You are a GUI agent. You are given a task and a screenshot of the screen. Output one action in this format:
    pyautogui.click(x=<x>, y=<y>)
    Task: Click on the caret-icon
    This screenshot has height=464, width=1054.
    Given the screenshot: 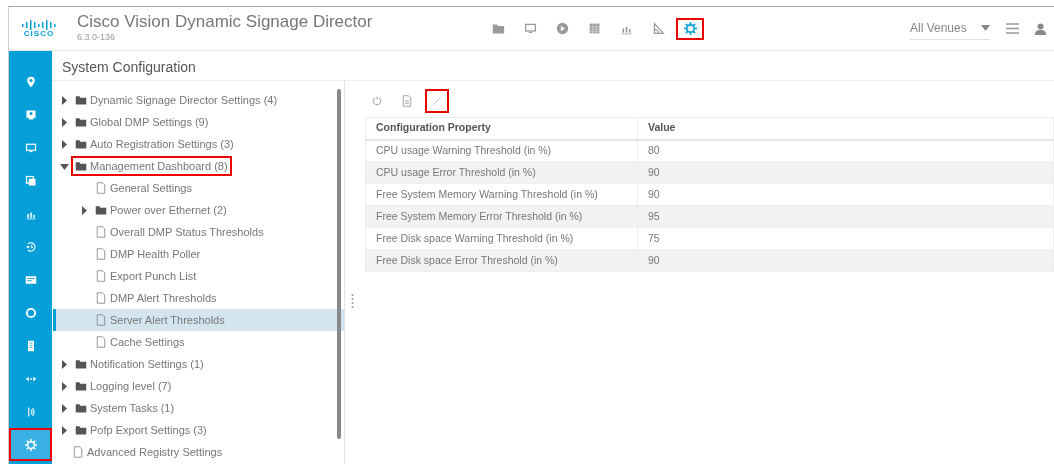 What is the action you would take?
    pyautogui.click(x=985, y=28)
    